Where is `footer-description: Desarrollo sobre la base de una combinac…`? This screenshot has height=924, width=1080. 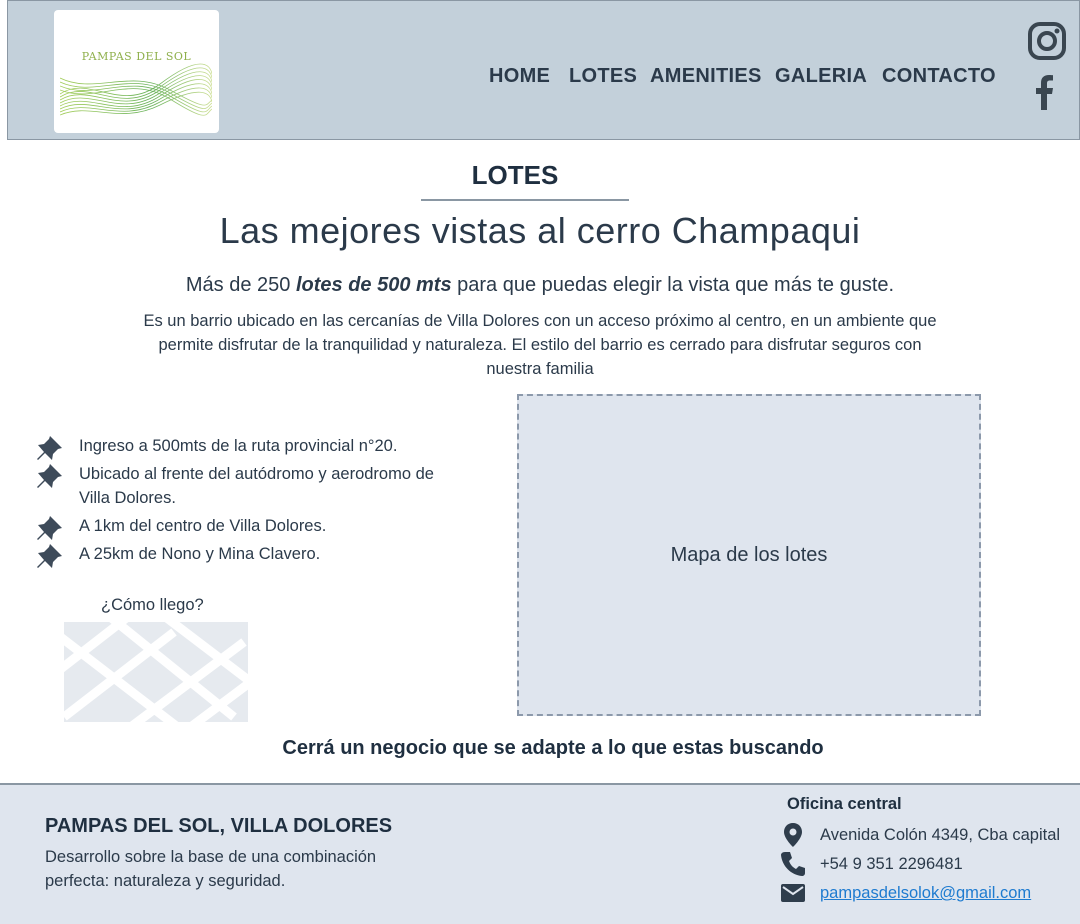
footer-description: Desarrollo sobre la base de una combinac… is located at coordinates (211, 869).